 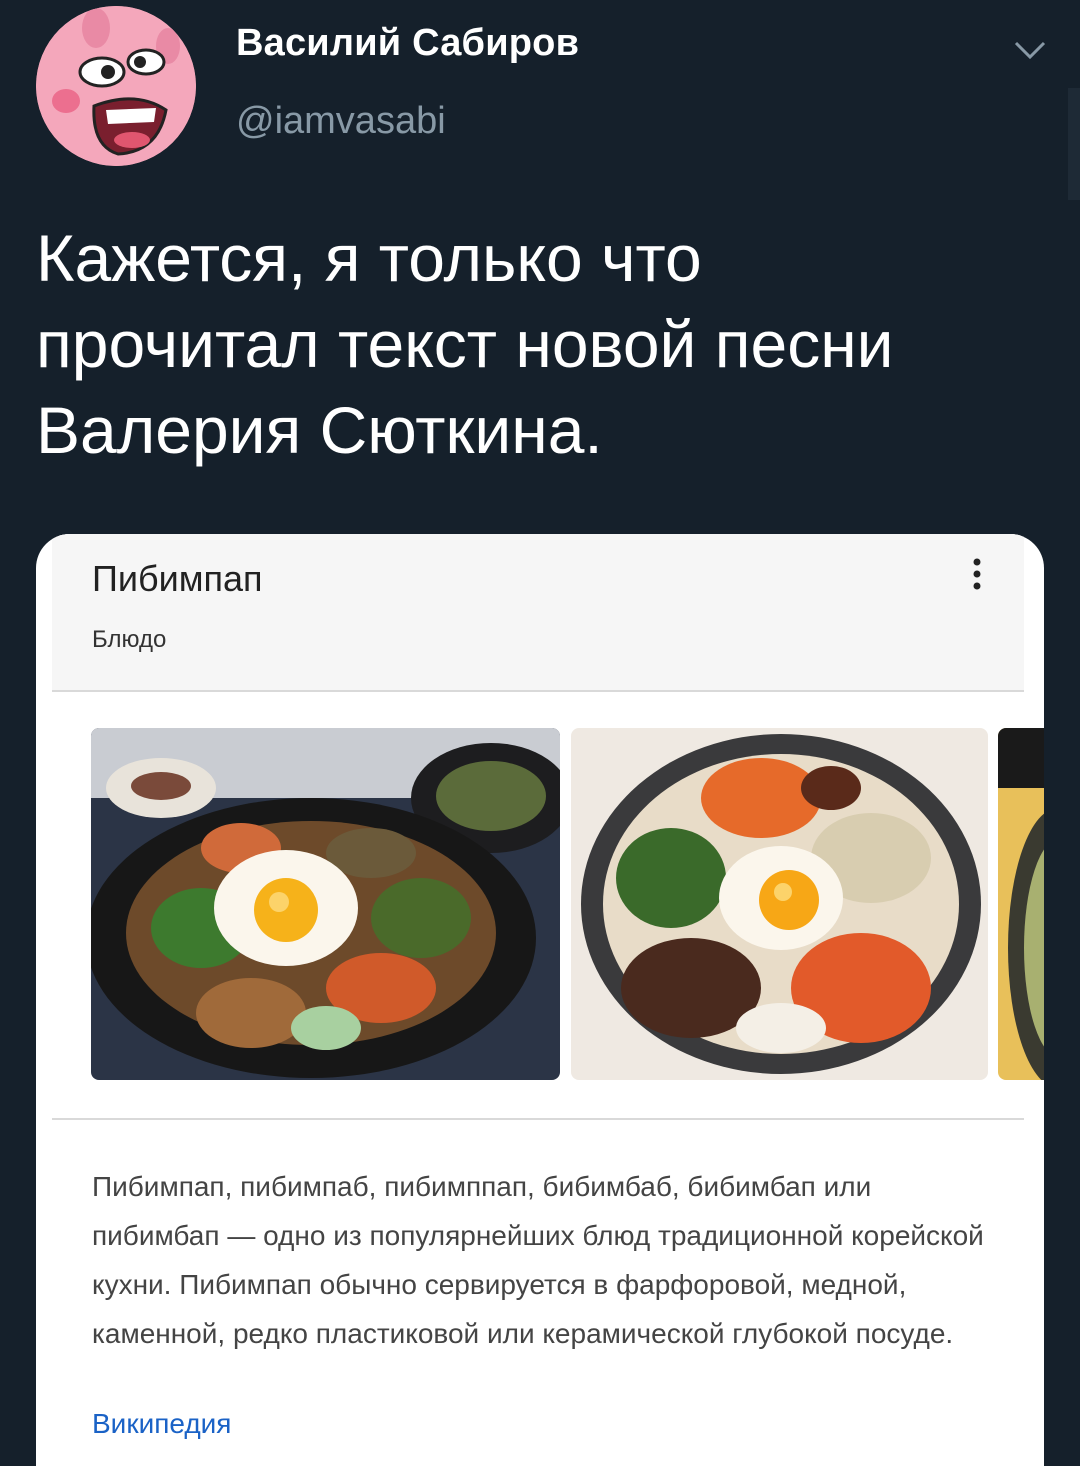 I want to click on author-handle: @iamvasabi, so click(x=341, y=121).